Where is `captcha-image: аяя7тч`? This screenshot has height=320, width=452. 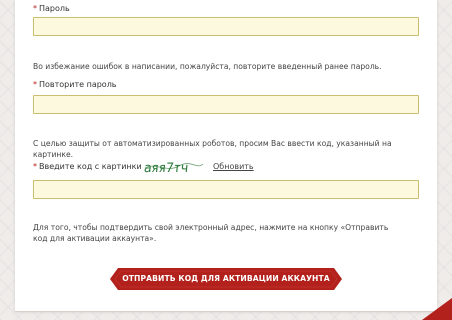
captcha-image: аяя7тч is located at coordinates (173, 168).